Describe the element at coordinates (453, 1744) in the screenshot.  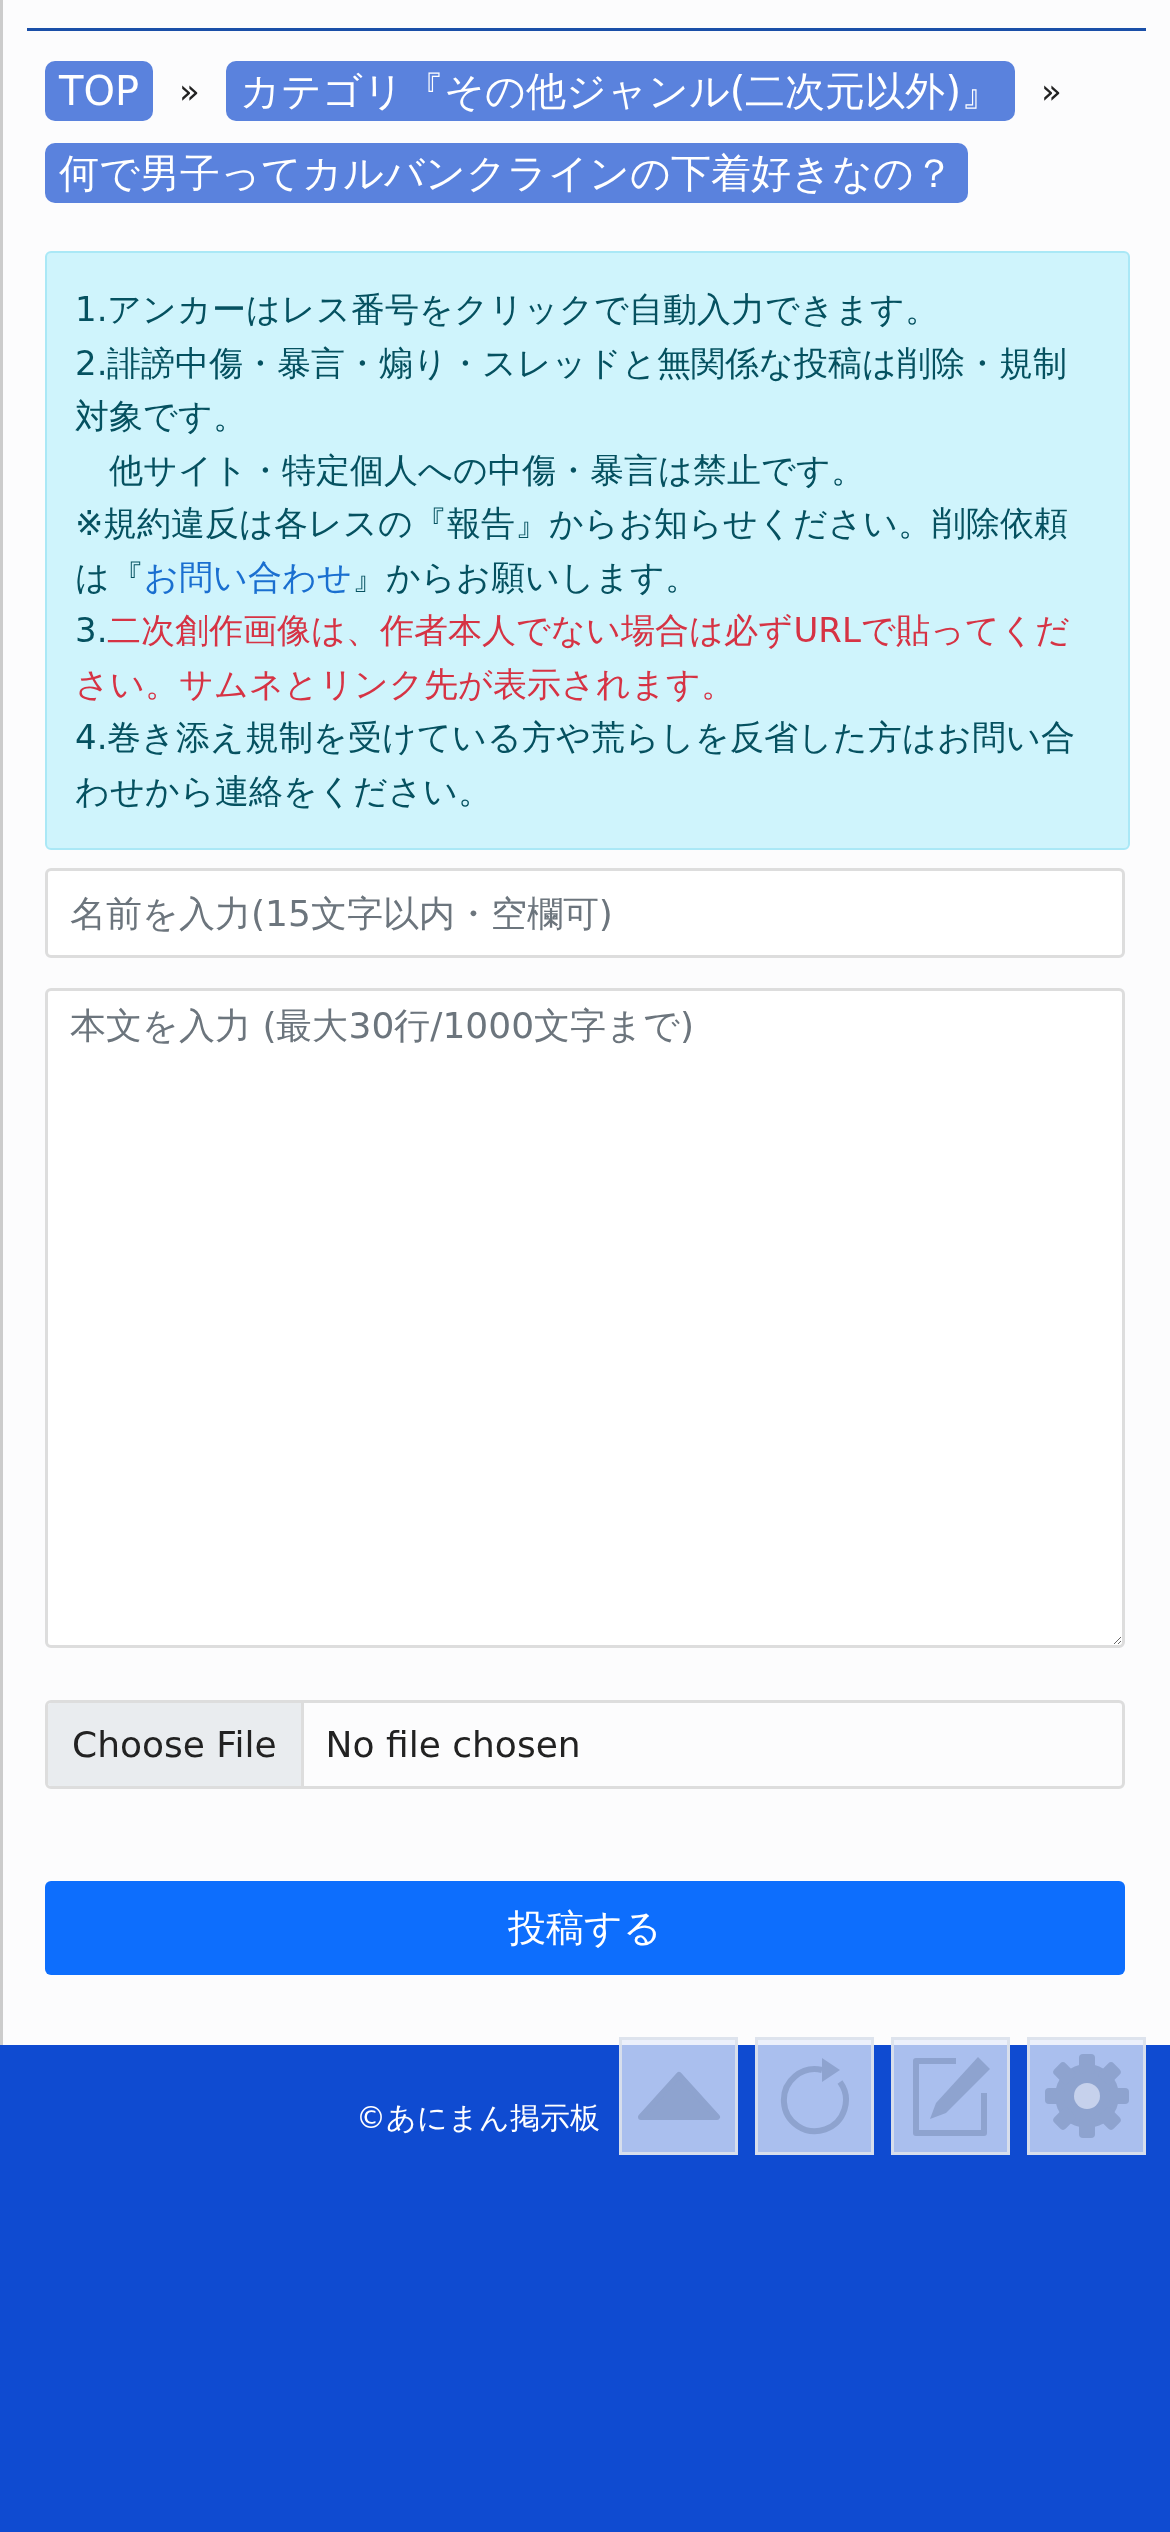
I see `file-status: No file chosen` at that location.